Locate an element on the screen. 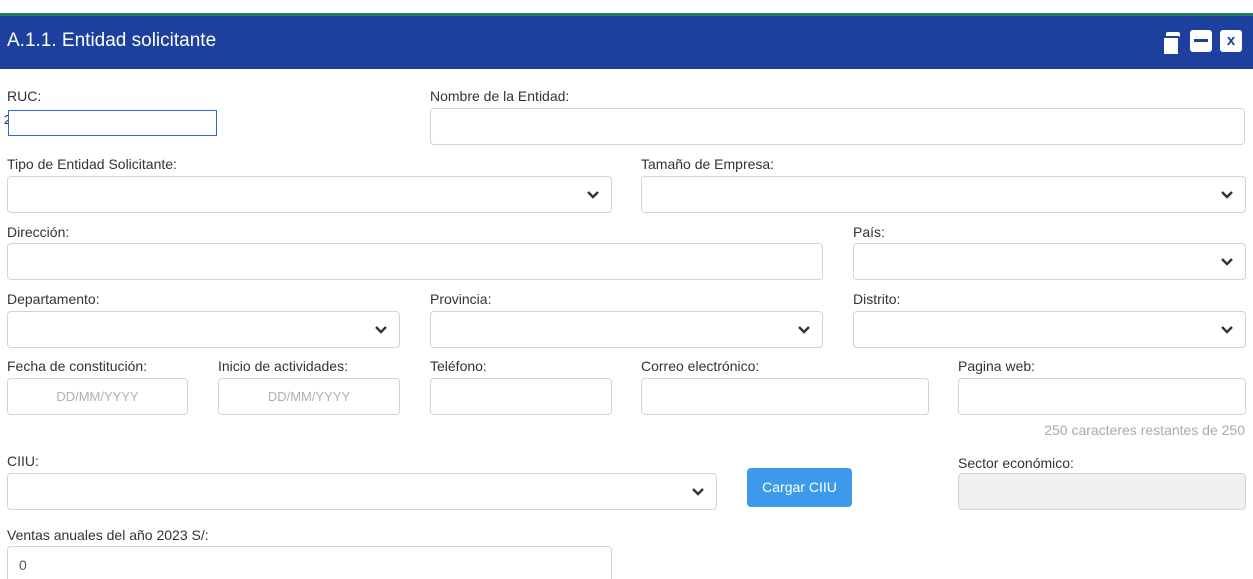 The height and width of the screenshot is (579, 1253). fecha-constitucion-placeholder: DD/MM/YYYY is located at coordinates (97, 396).